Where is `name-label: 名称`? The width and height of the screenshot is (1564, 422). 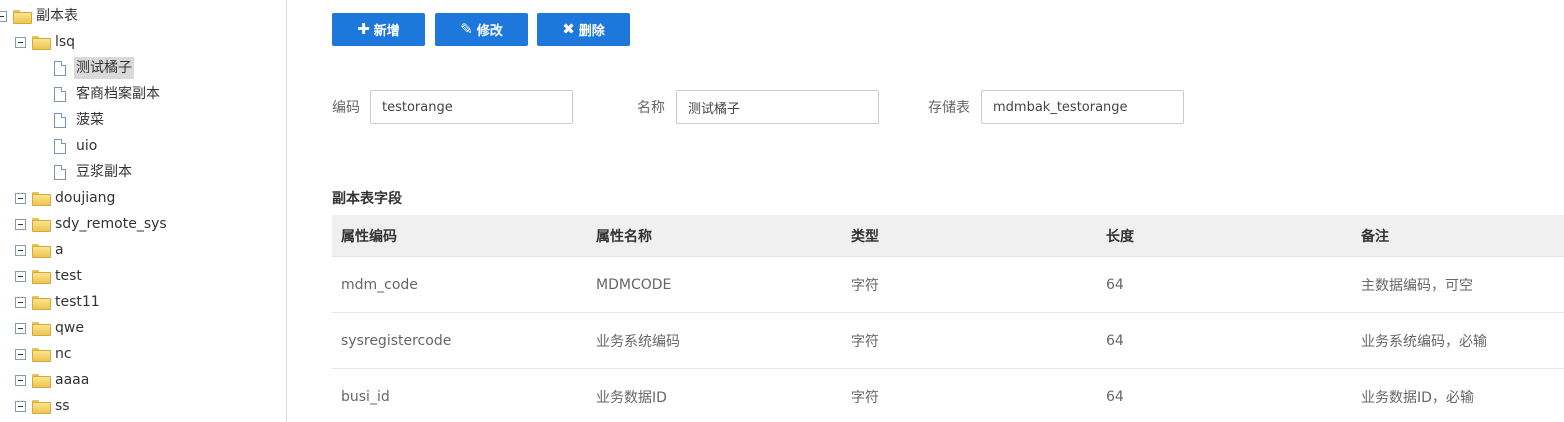 name-label: 名称 is located at coordinates (651, 108).